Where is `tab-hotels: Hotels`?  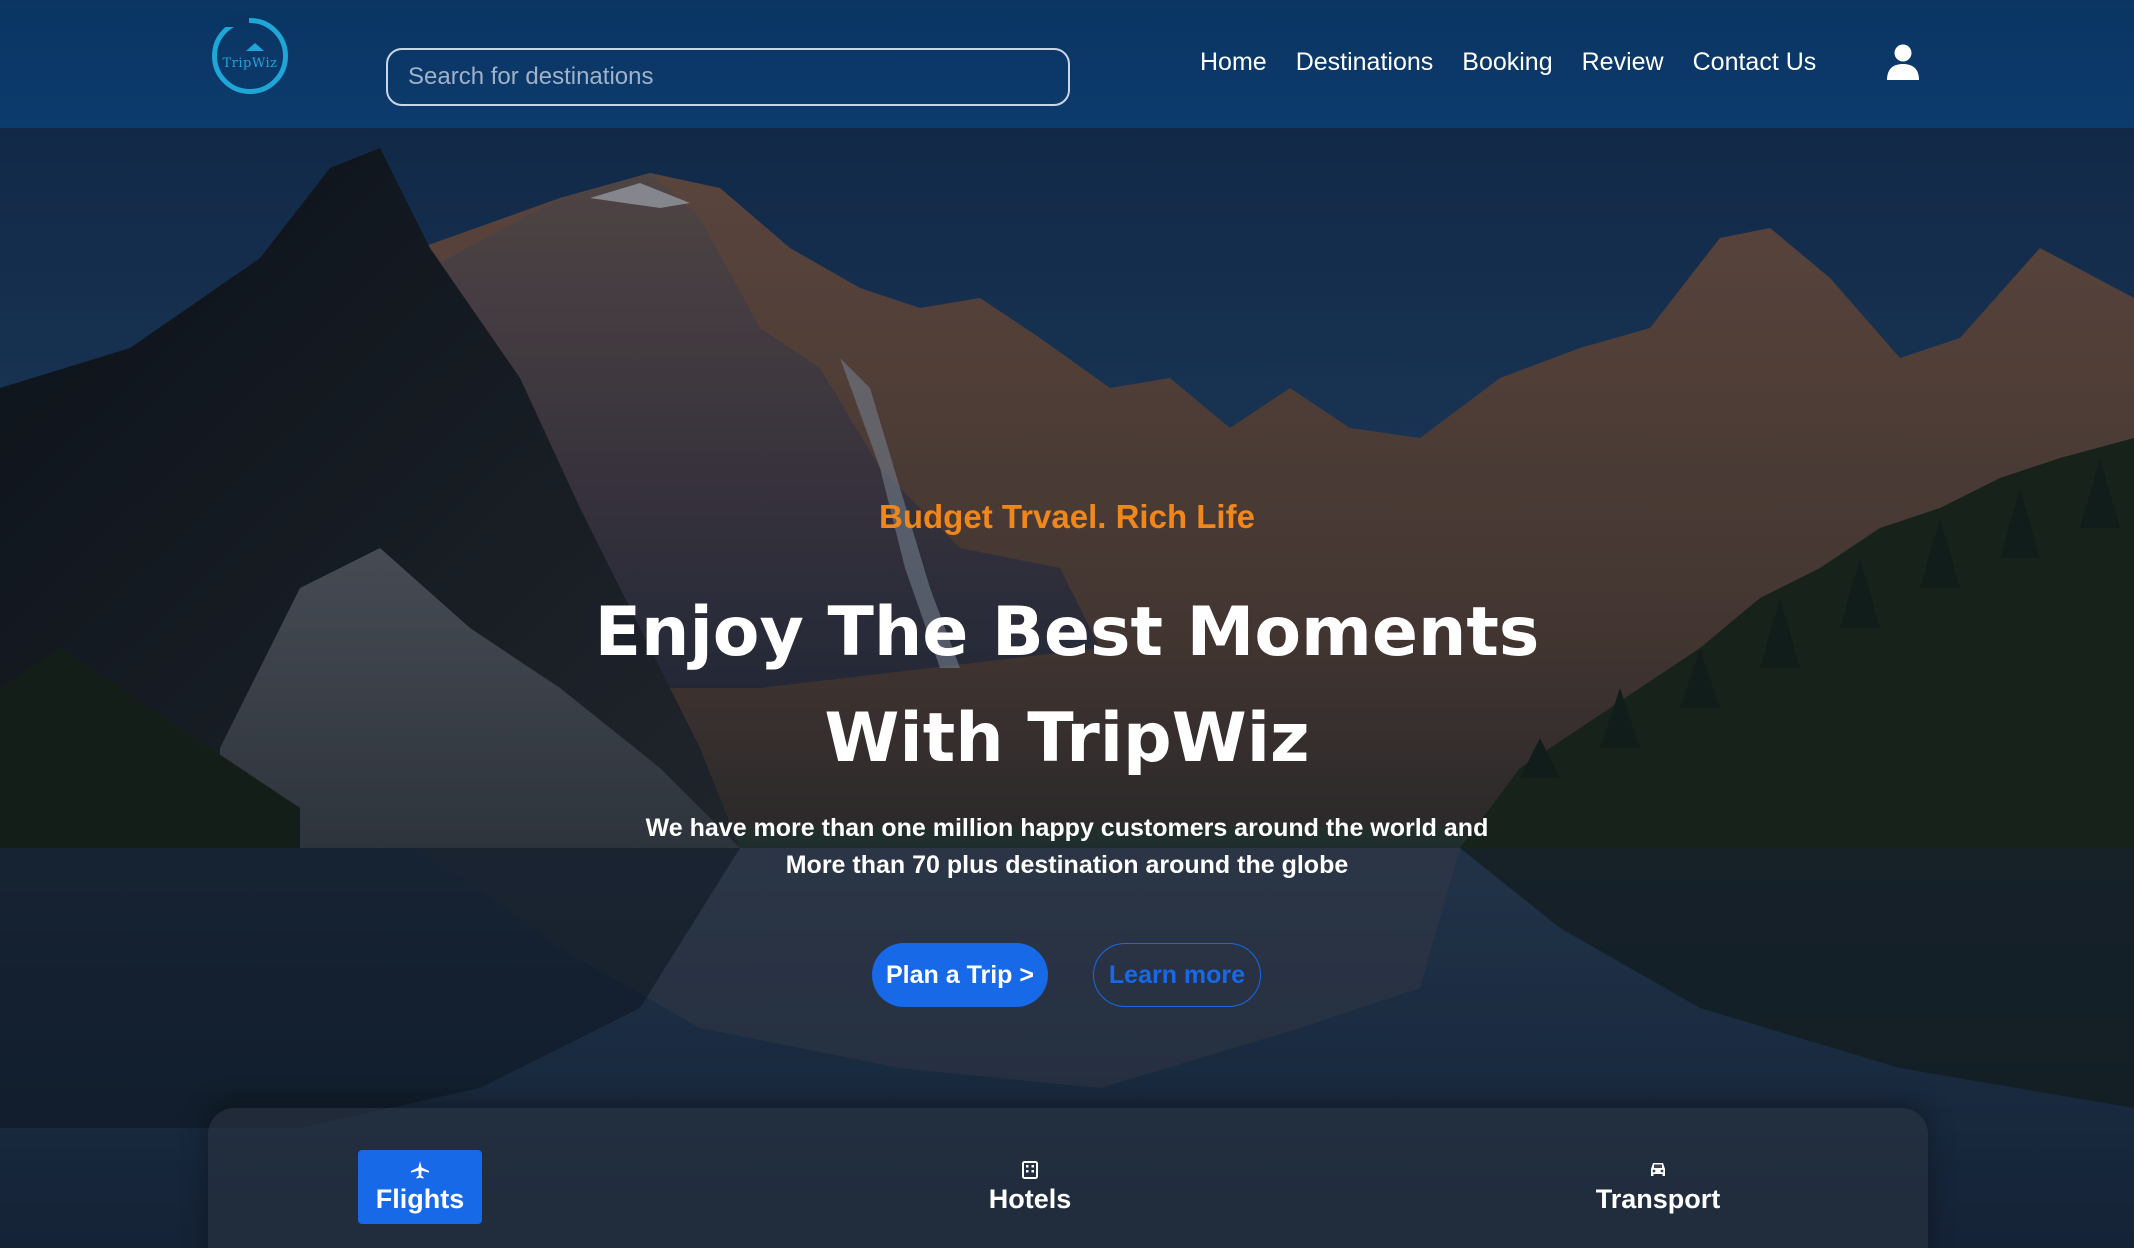 tab-hotels: Hotels is located at coordinates (1030, 1187).